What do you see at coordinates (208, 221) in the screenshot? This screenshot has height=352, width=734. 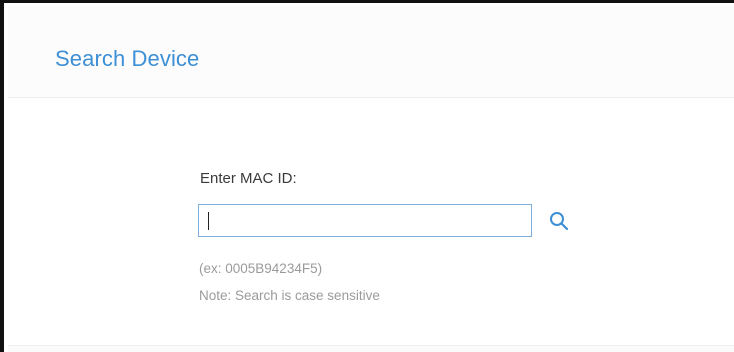 I see `text-caret` at bounding box center [208, 221].